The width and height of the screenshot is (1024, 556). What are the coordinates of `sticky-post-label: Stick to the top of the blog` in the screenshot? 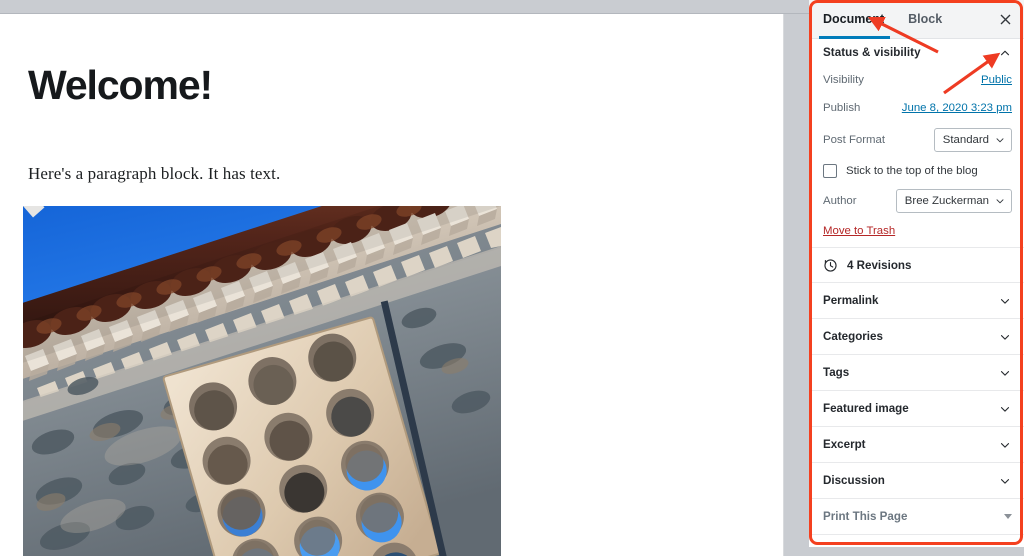 It's located at (912, 171).